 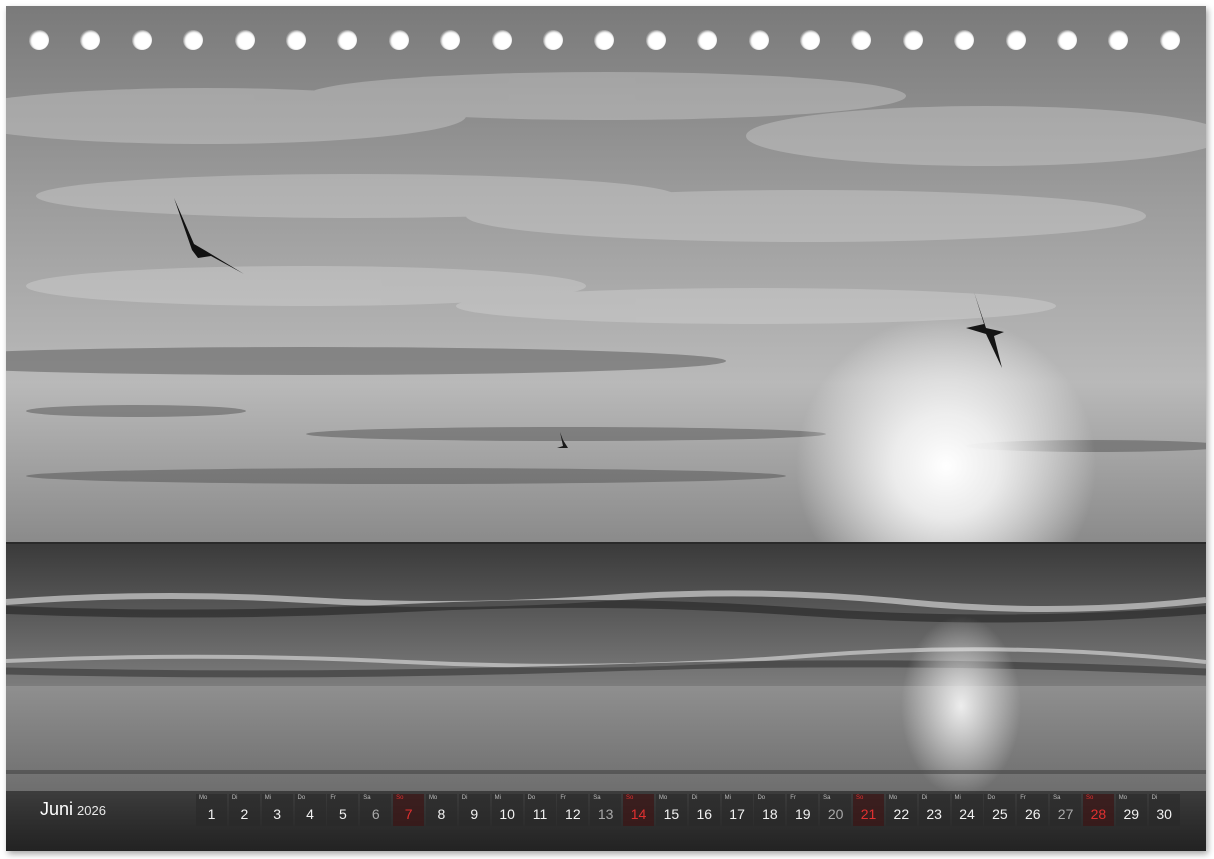 I want to click on ring-binding-holes, so click(x=606, y=43).